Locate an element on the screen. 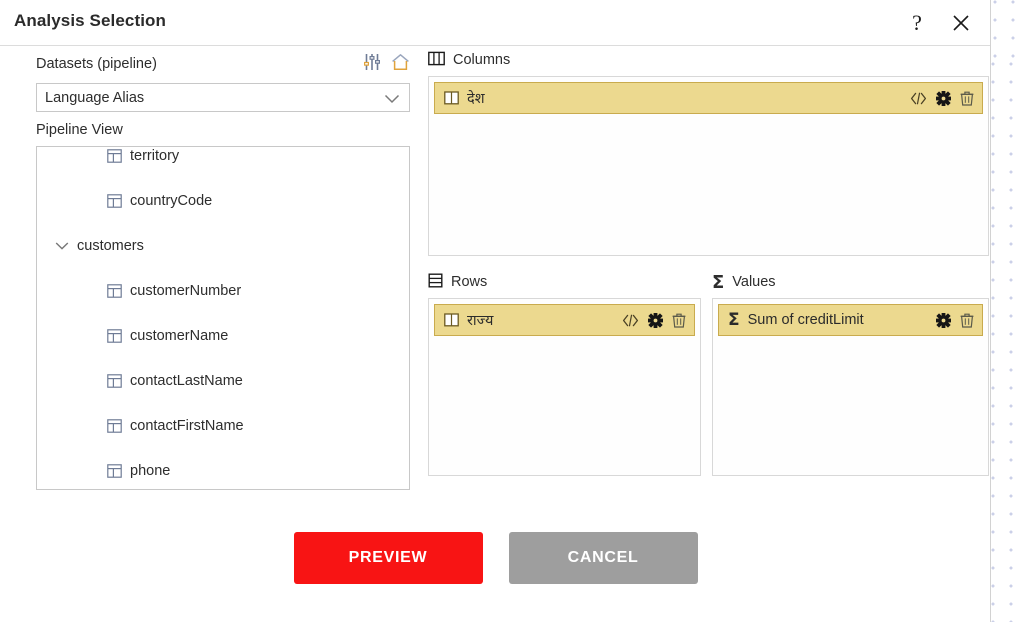 The height and width of the screenshot is (622, 1027). datasets-label: Datasets (pipeline) is located at coordinates (96, 64).